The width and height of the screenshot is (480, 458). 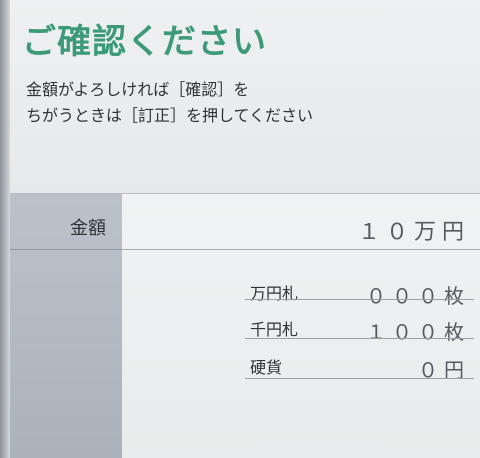 I want to click on breakdown-label-1000-yen-bills: 千円札, so click(x=274, y=329).